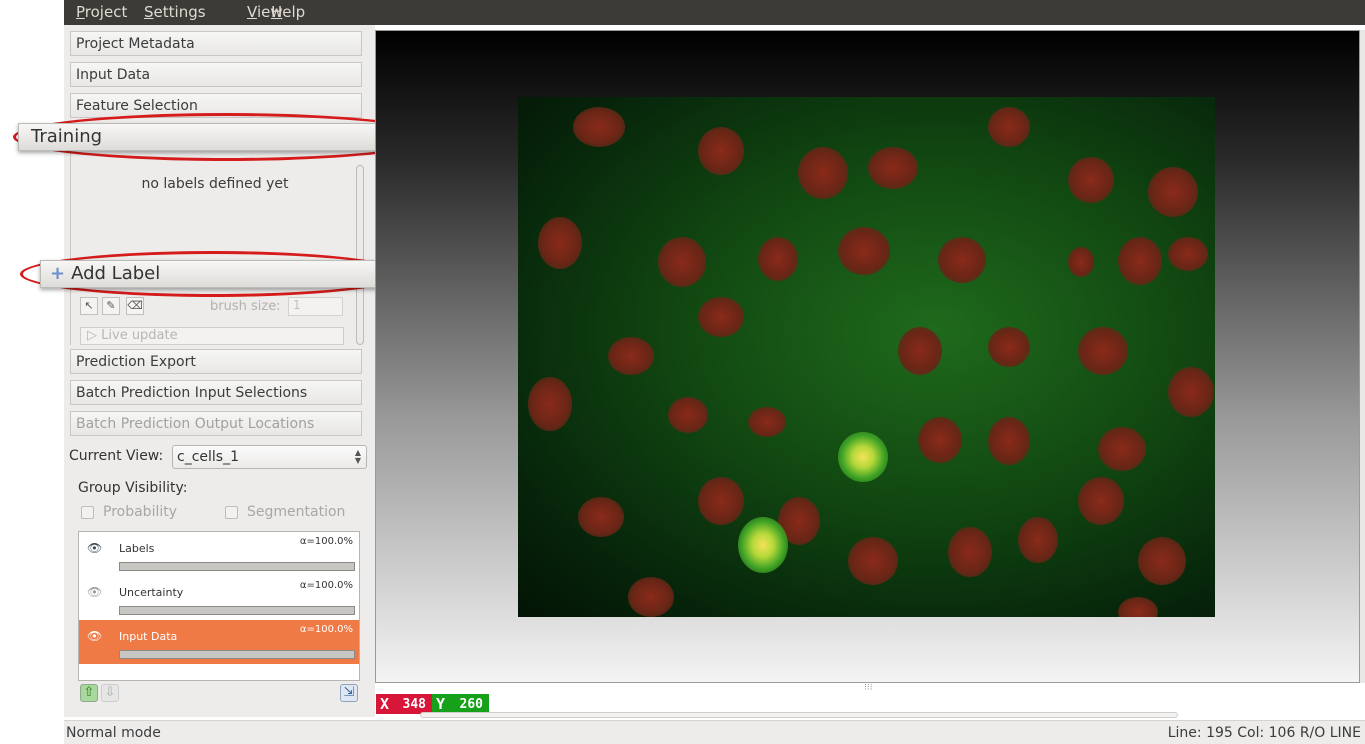 The height and width of the screenshot is (744, 1365). I want to click on applet-project-metadata: Project Metadata, so click(216, 43).